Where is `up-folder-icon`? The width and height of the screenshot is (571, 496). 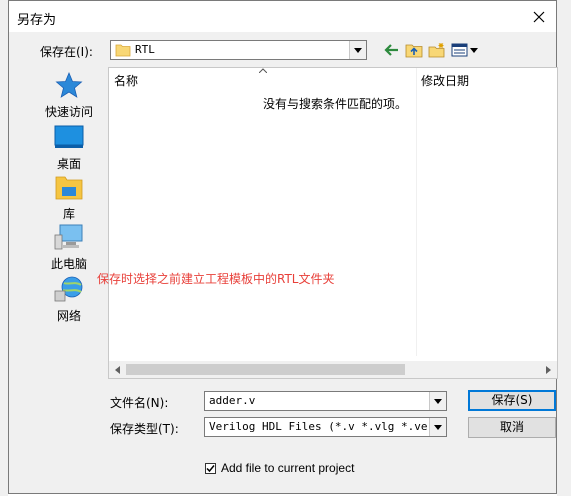
up-folder-icon is located at coordinates (414, 51).